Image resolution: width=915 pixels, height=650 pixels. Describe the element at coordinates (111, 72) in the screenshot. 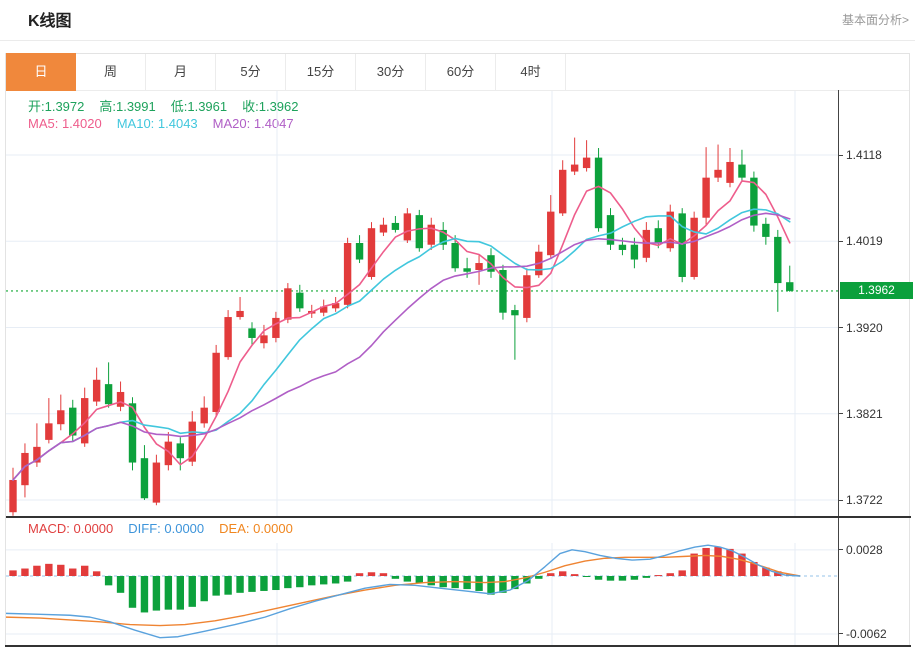

I see `tab-周: 周` at that location.